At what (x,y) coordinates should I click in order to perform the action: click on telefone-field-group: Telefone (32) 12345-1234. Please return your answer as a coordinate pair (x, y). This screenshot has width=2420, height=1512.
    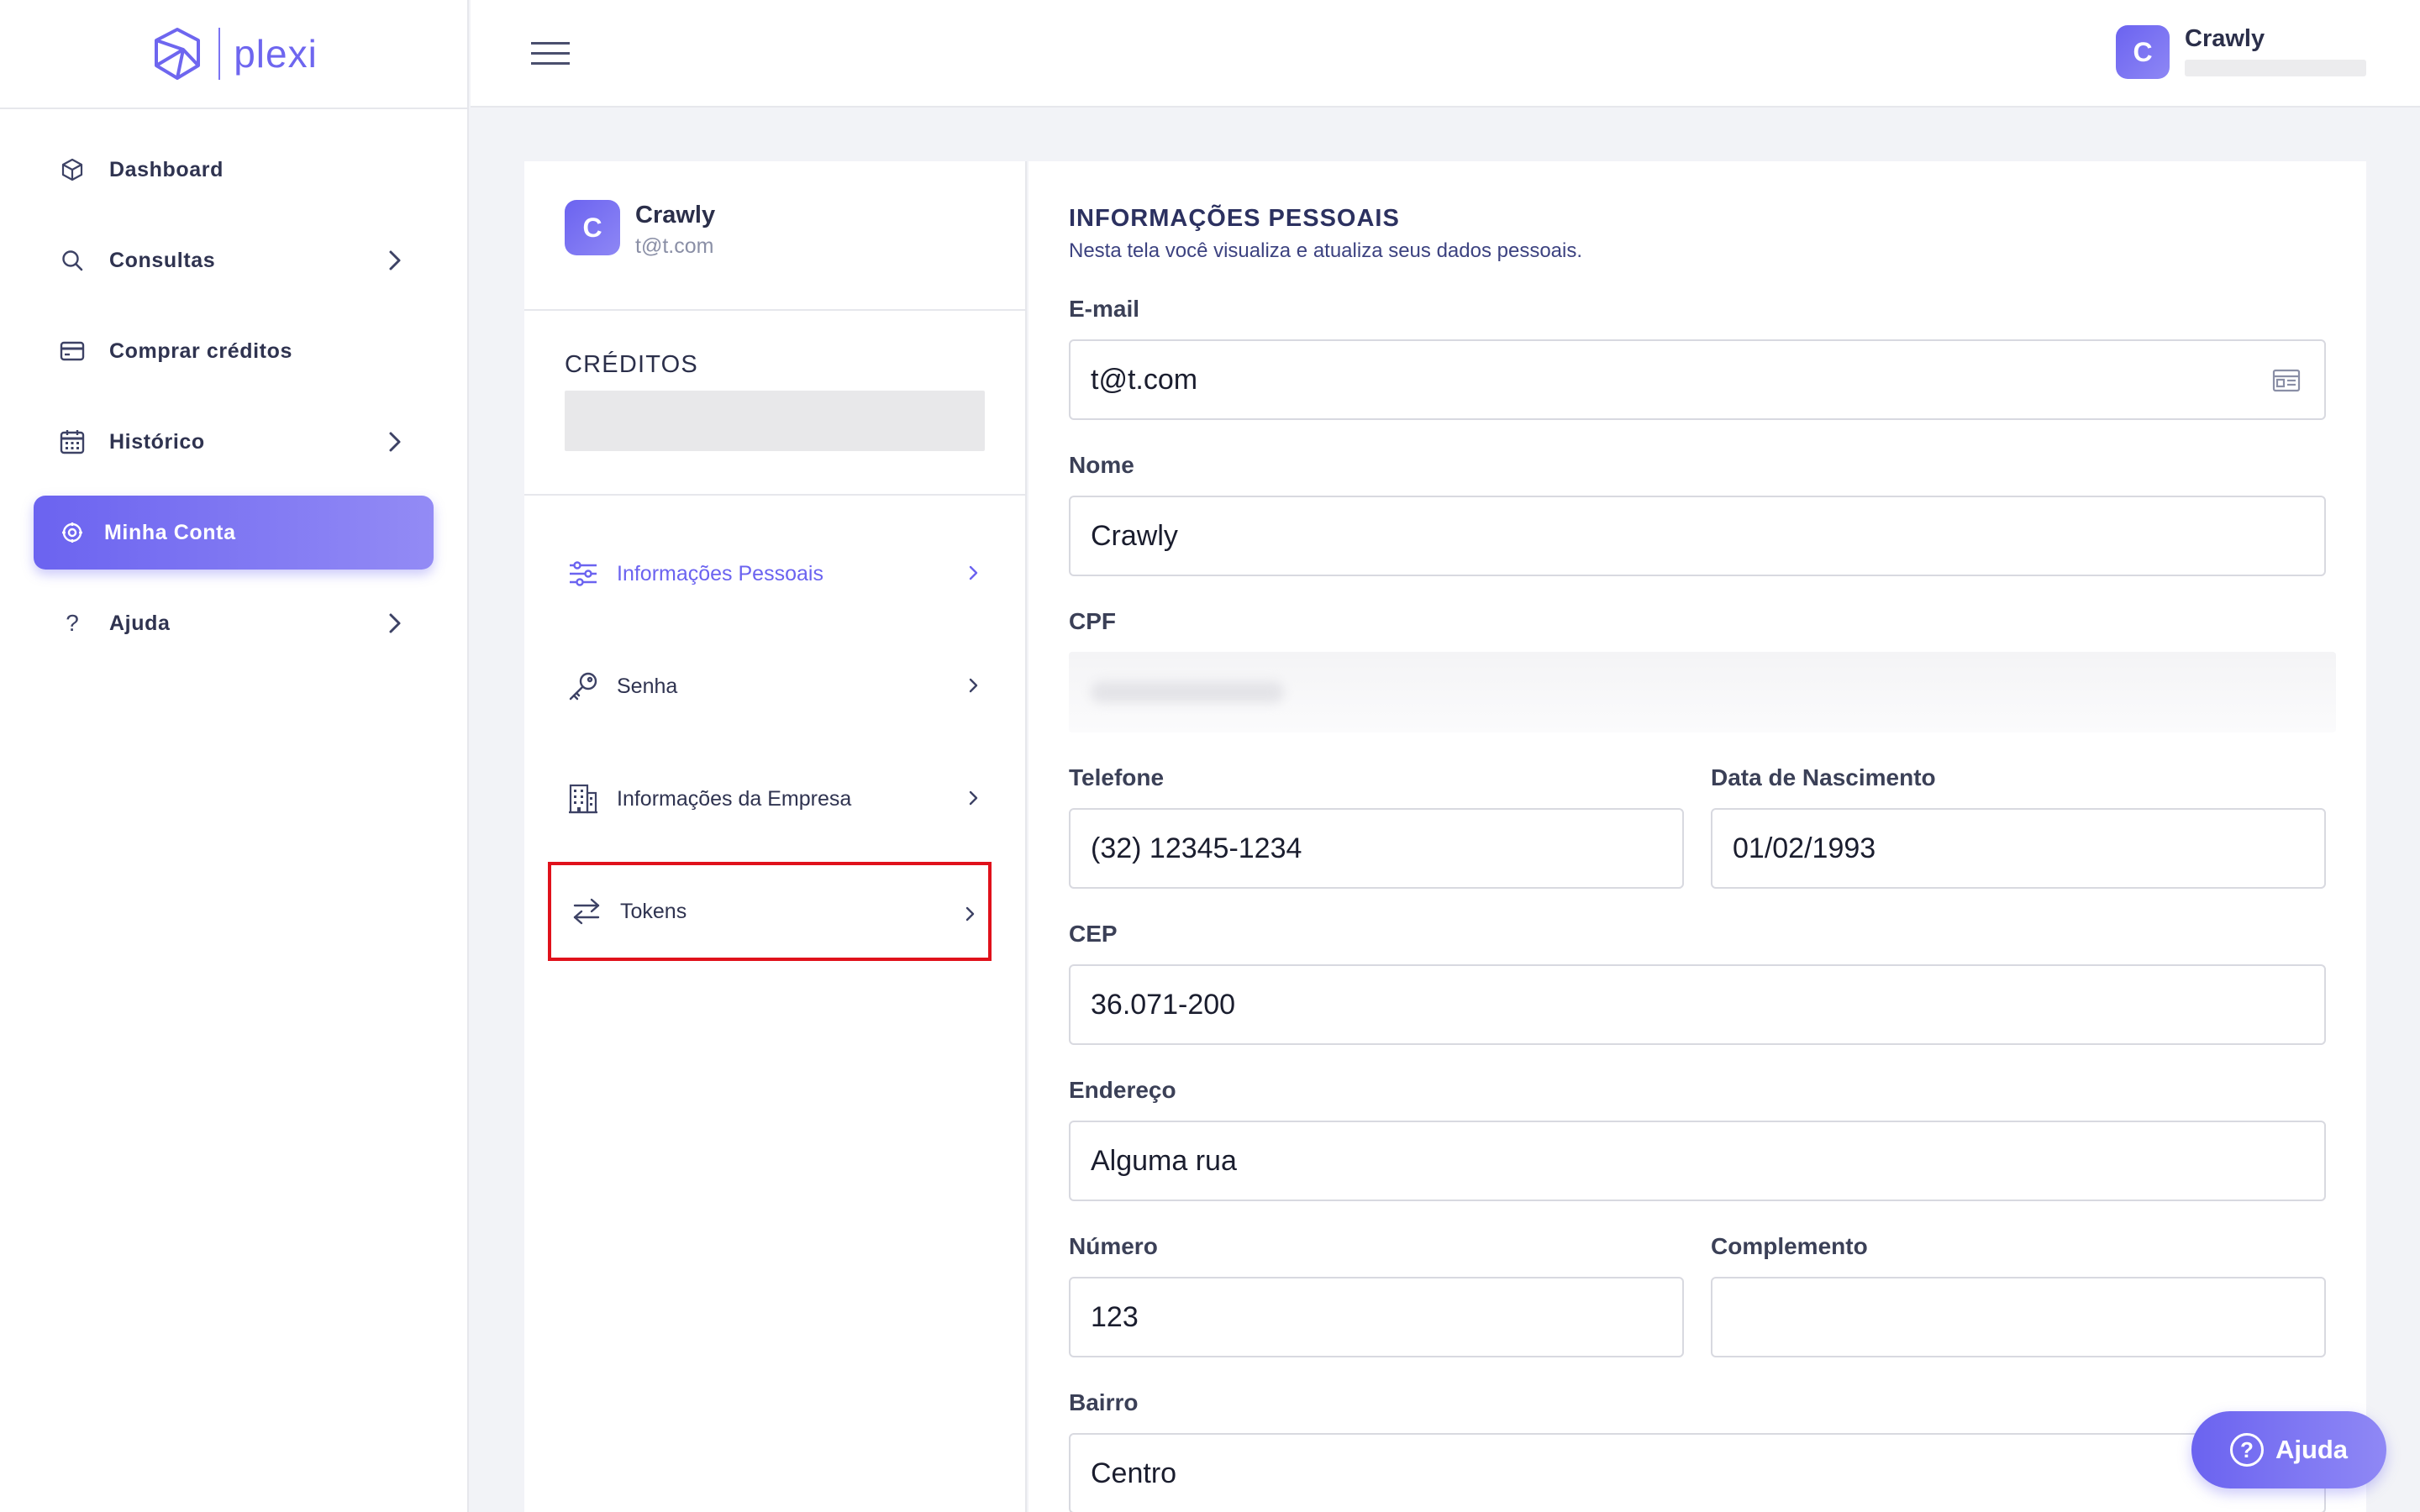
    Looking at the image, I should click on (1377, 826).